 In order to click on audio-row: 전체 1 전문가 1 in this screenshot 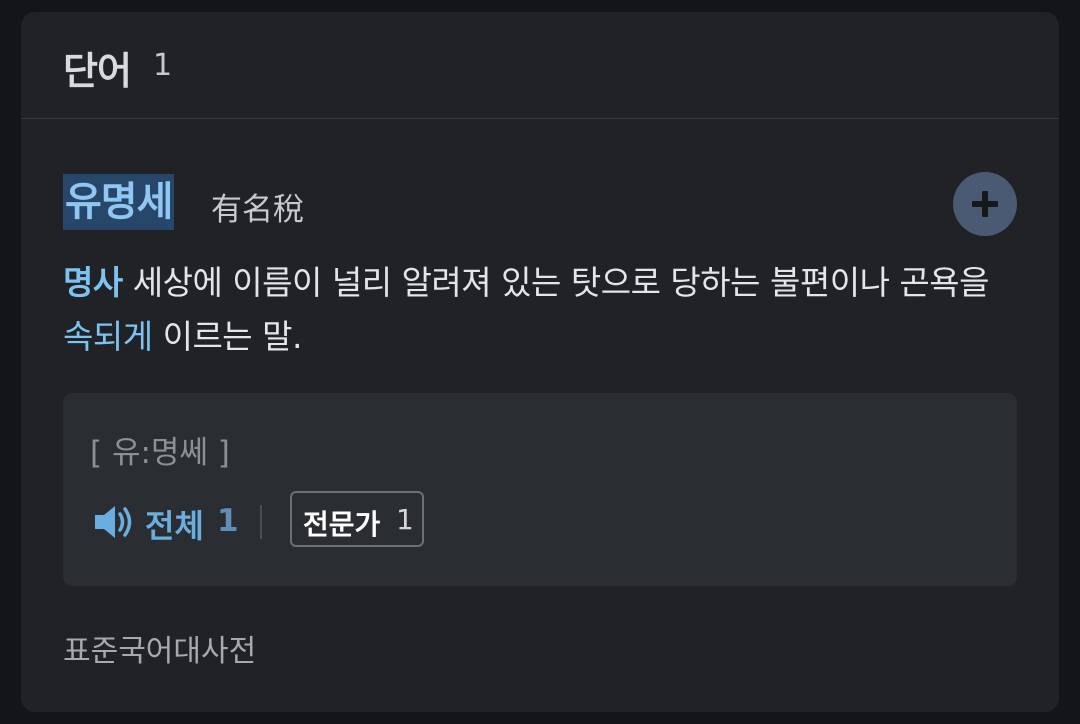, I will do `click(543, 521)`.